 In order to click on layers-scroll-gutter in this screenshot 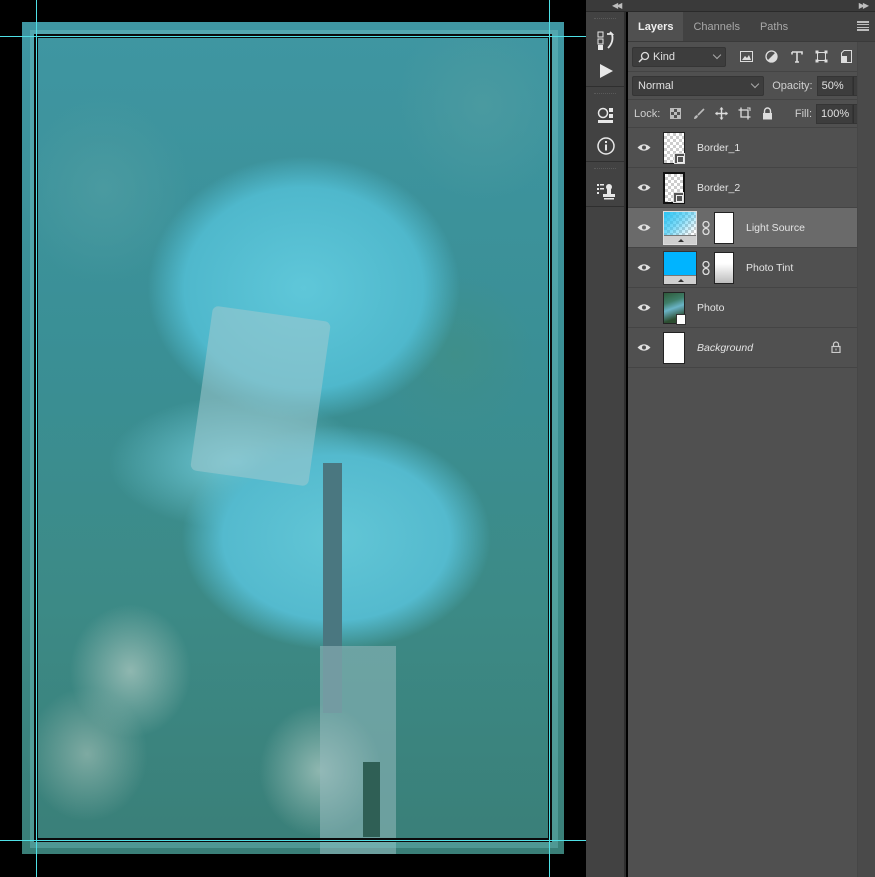, I will do `click(866, 459)`.